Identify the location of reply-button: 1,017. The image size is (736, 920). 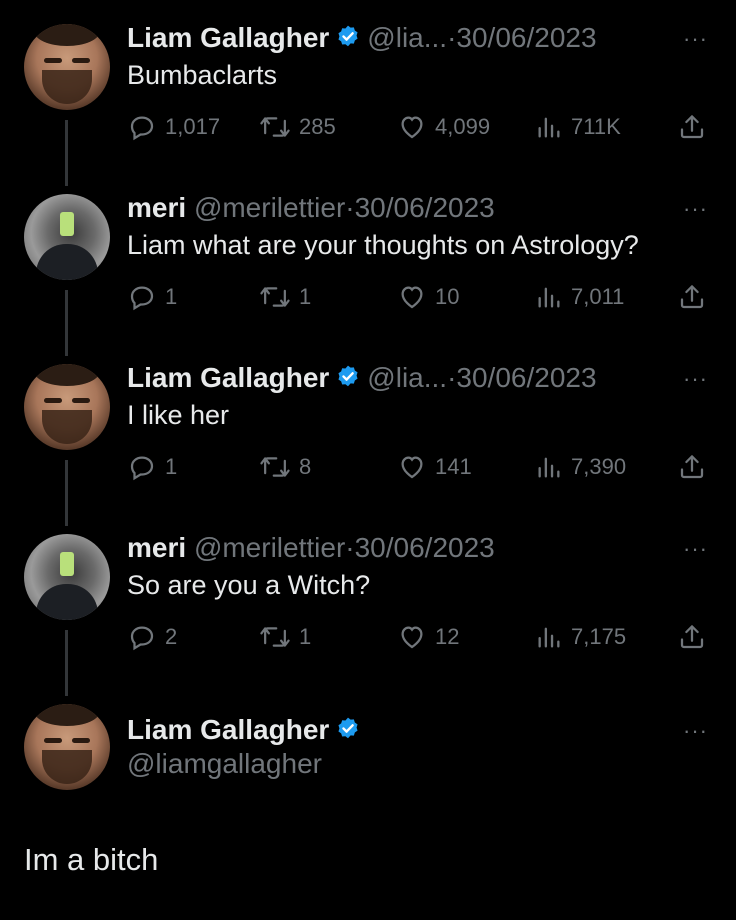
(173, 127).